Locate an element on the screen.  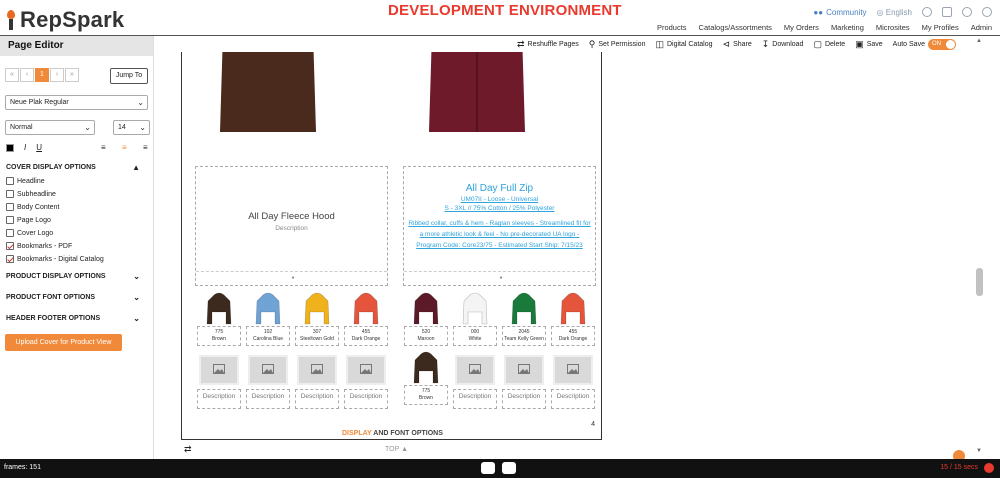
download-button: ↧ Download is located at coordinates (783, 44).